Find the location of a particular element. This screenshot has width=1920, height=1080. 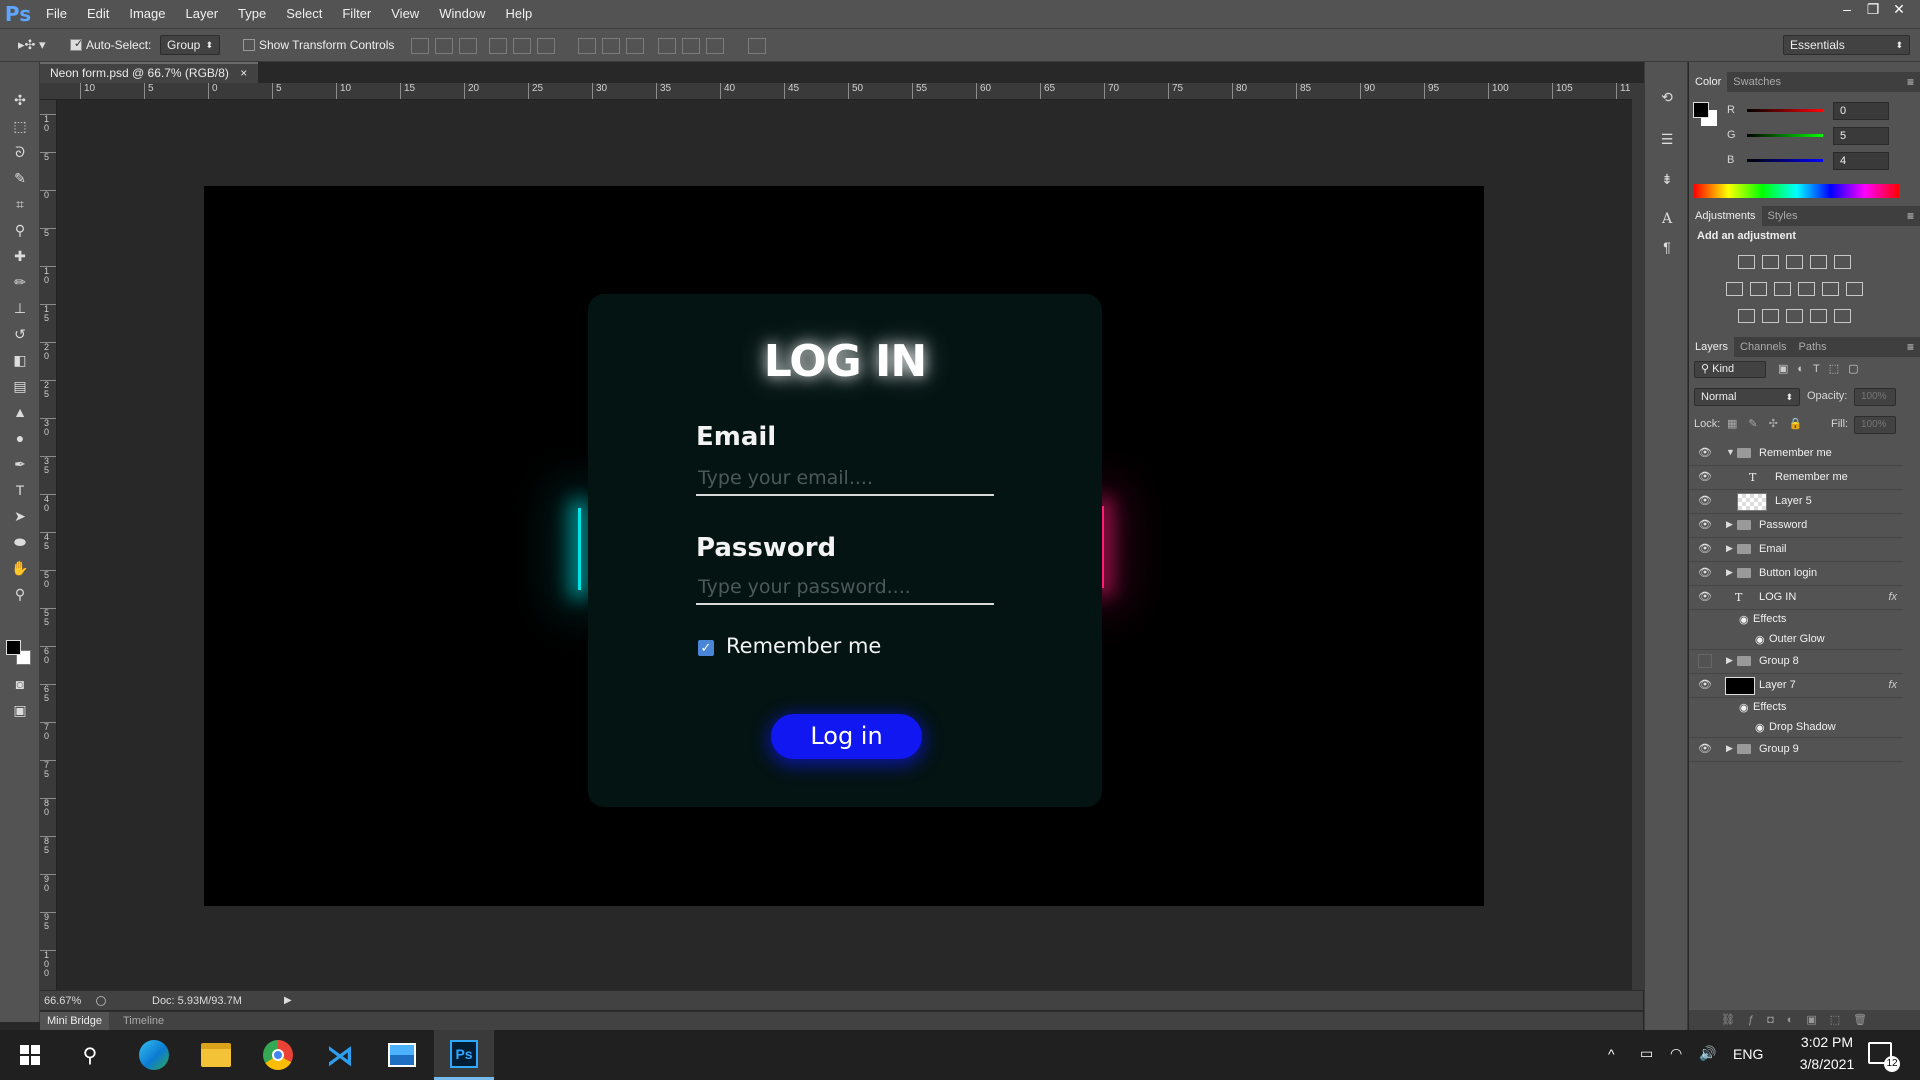

blue-value-input: 4 is located at coordinates (1861, 161).